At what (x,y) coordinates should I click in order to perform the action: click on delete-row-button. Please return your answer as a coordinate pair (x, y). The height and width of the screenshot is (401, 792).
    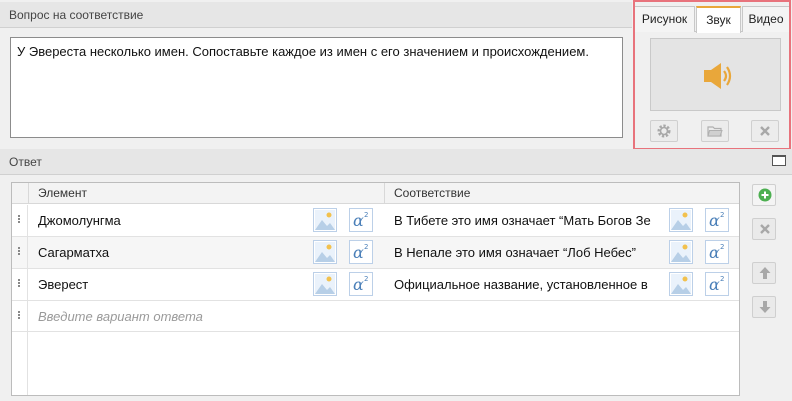
    Looking at the image, I should click on (764, 229).